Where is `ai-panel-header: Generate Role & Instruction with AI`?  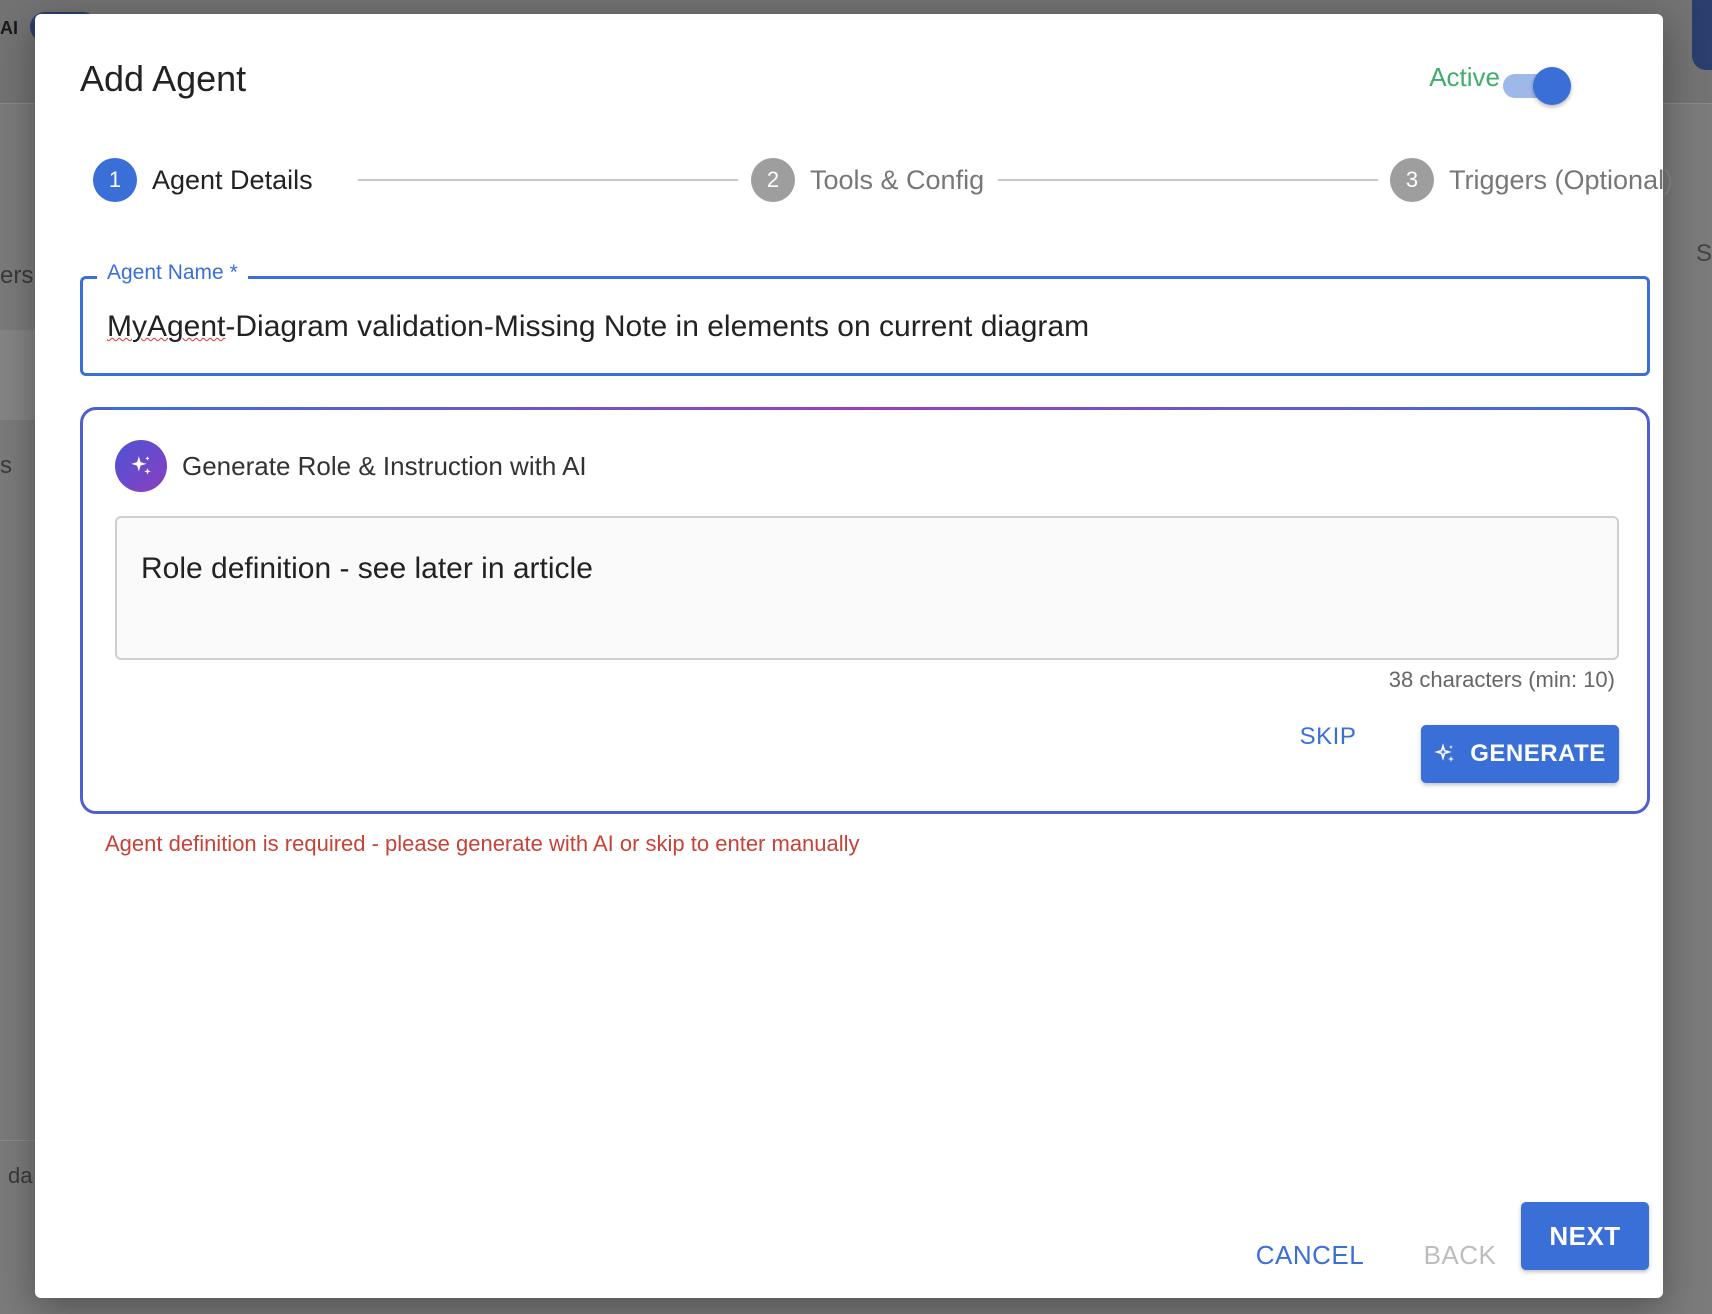 ai-panel-header: Generate Role & Instruction with AI is located at coordinates (351, 466).